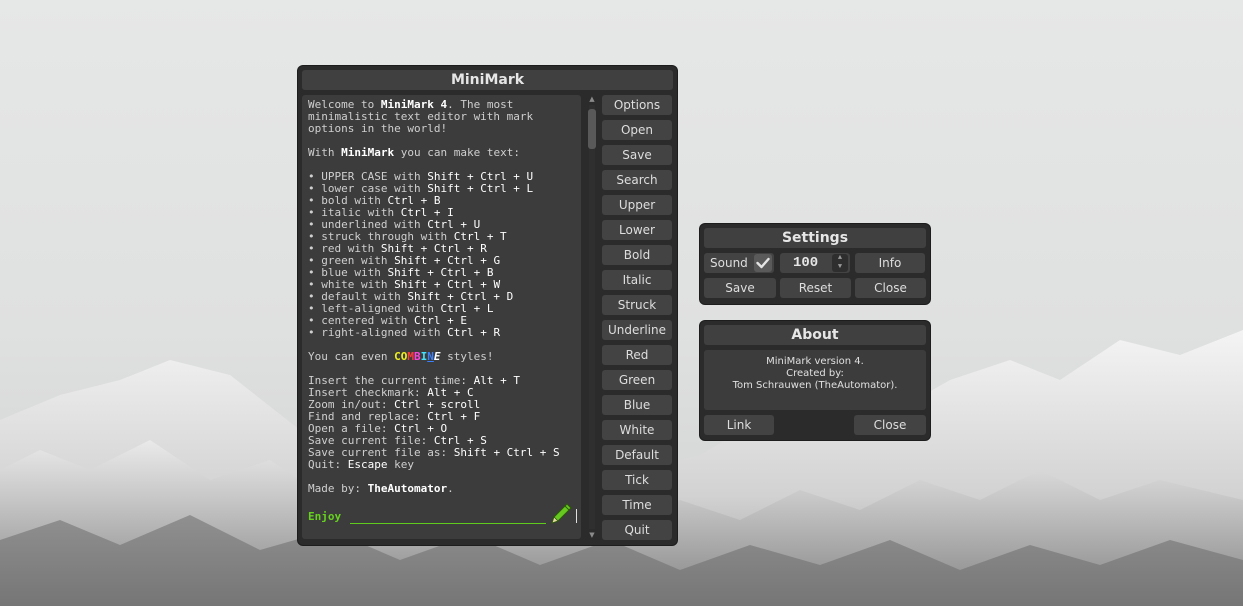 The width and height of the screenshot is (1243, 606). Describe the element at coordinates (378, 128) in the screenshot. I see `editor-text: options in the world!` at that location.